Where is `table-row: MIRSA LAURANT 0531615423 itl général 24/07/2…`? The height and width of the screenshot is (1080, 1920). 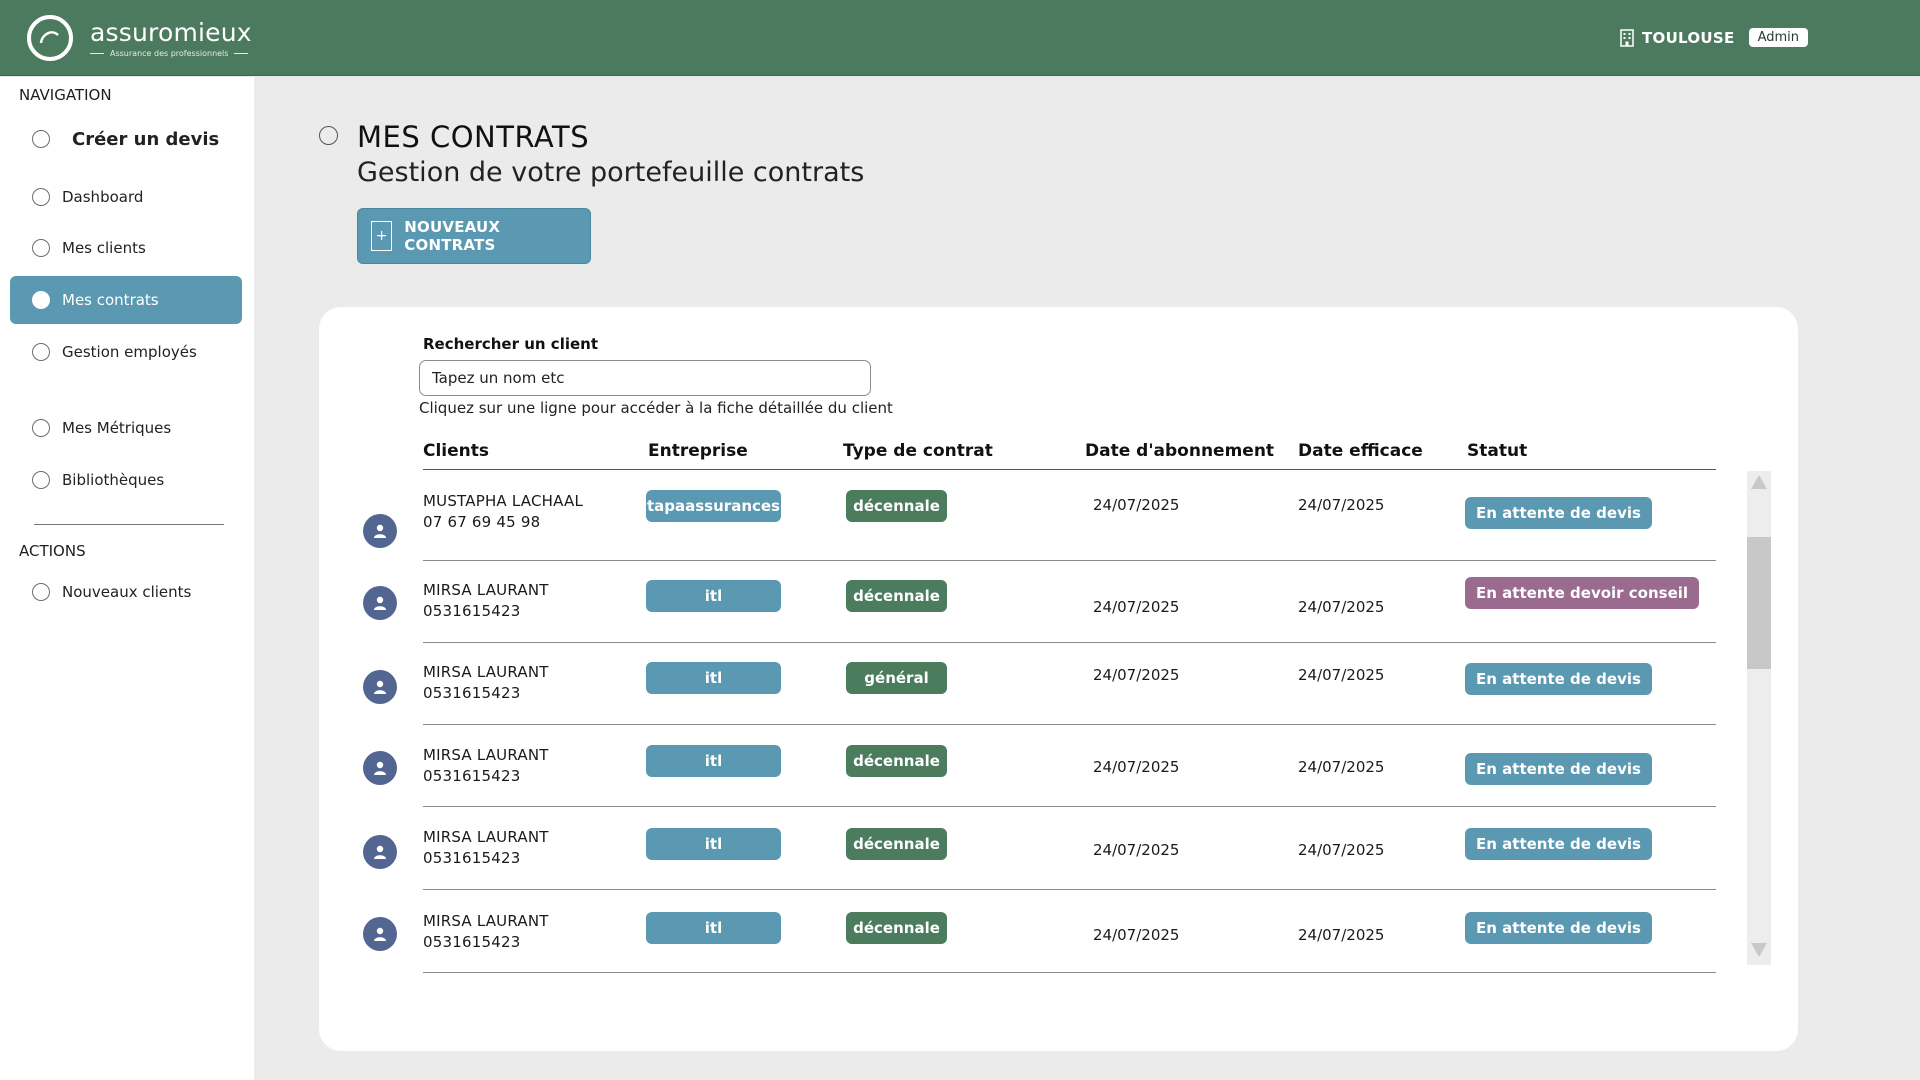 table-row: MIRSA LAURANT 0531615423 itl général 24/07/2… is located at coordinates (1019, 684).